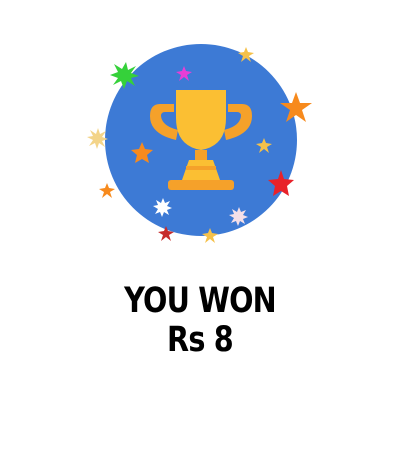  What do you see at coordinates (200, 301) in the screenshot?
I see `reward-headline: YOU WON` at bounding box center [200, 301].